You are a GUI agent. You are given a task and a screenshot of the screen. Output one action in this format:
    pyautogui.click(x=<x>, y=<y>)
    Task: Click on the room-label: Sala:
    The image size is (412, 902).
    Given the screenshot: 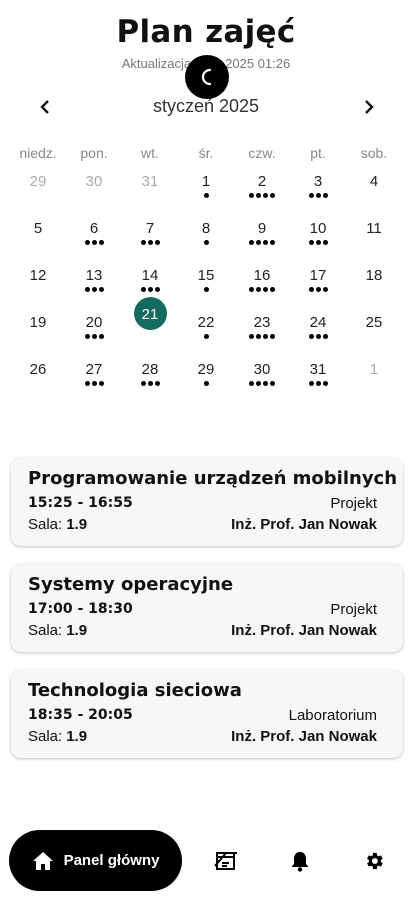 What is the action you would take?
    pyautogui.click(x=45, y=524)
    